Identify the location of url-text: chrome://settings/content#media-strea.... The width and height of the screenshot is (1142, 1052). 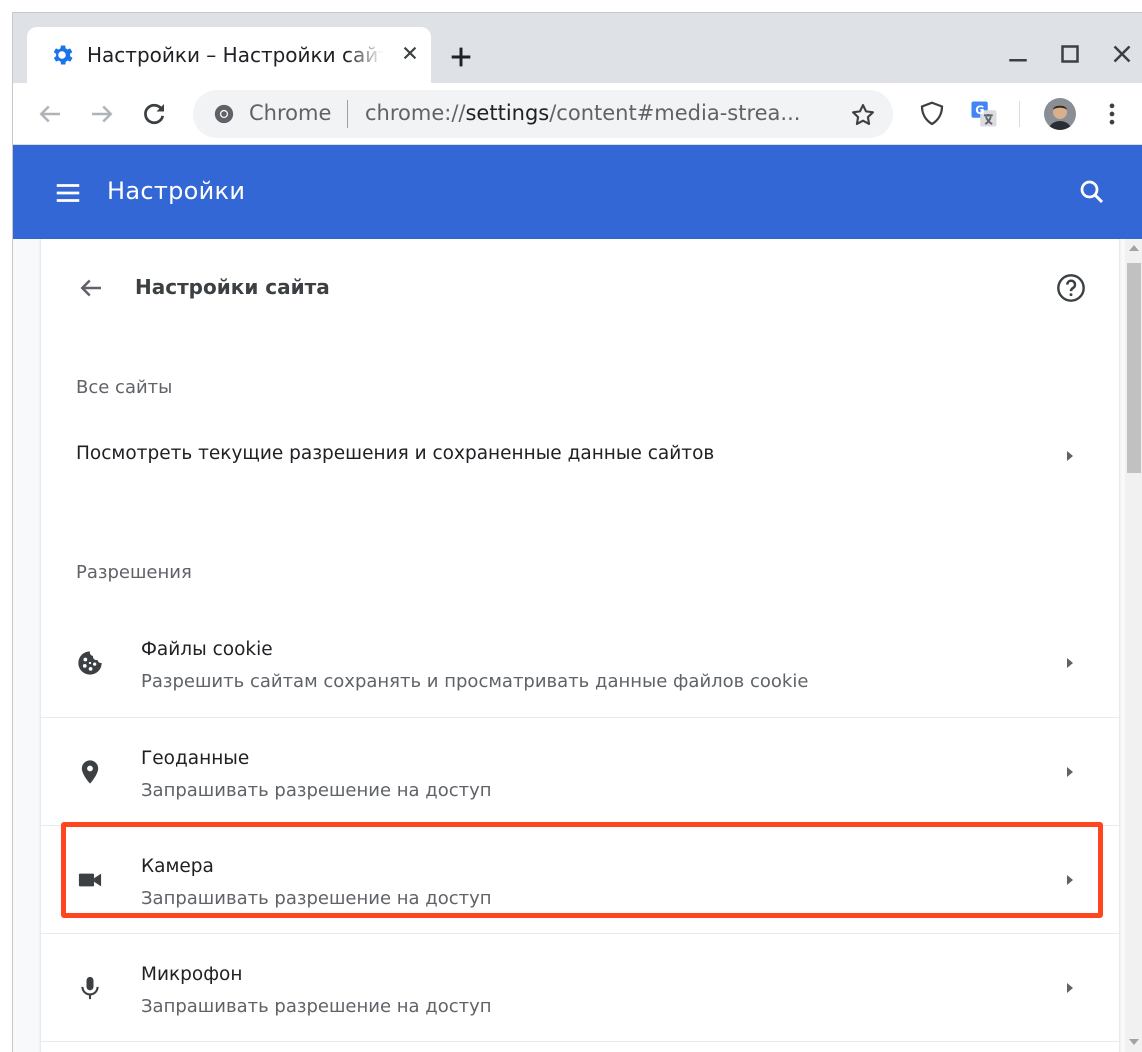
(600, 113).